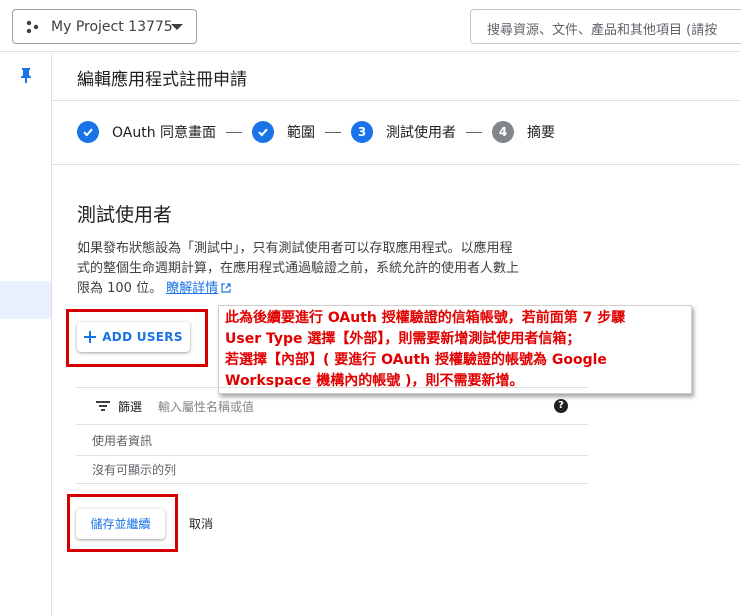 This screenshot has width=741, height=615. What do you see at coordinates (177, 27) in the screenshot?
I see `chevron-down-icon` at bounding box center [177, 27].